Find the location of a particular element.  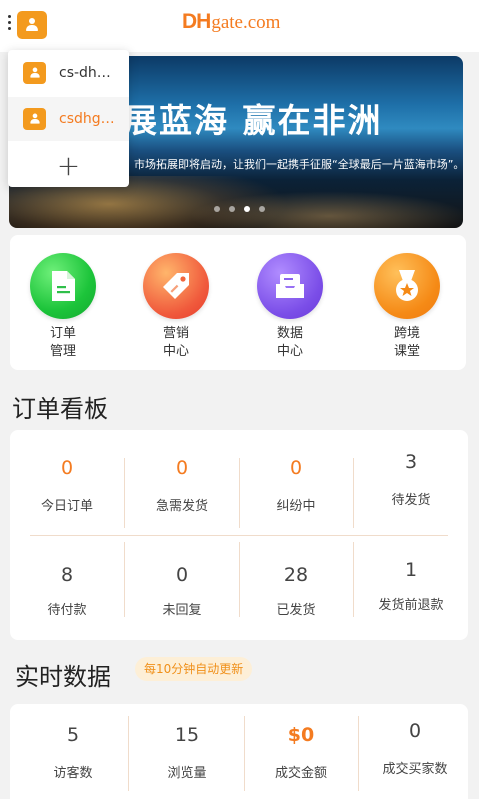

inbox-icon is located at coordinates (290, 286).